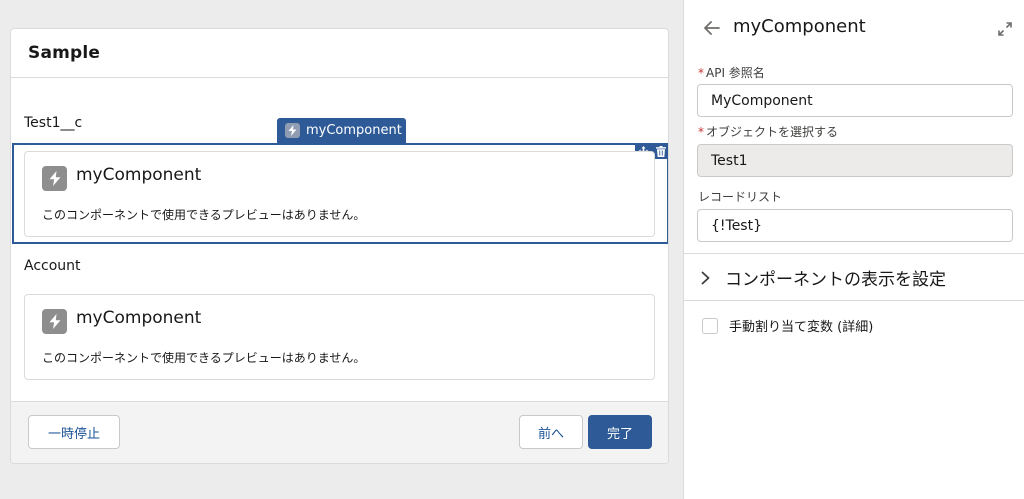  Describe the element at coordinates (339, 53) in the screenshot. I see `screen-header: Sample` at that location.